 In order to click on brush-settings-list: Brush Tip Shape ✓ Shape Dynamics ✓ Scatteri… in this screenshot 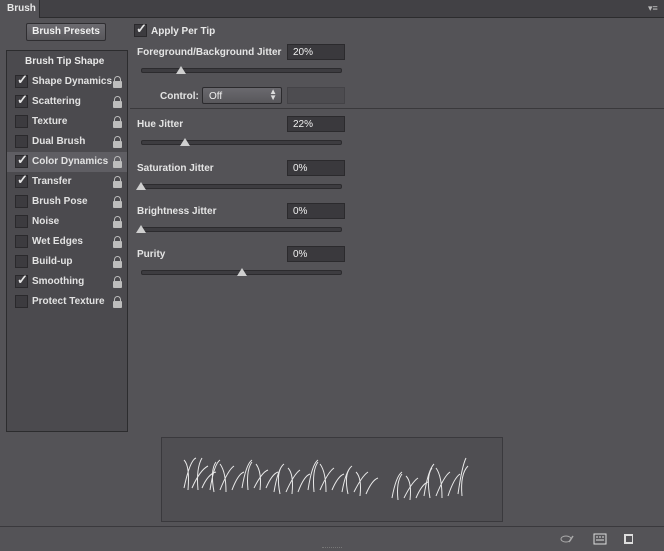, I will do `click(67, 241)`.